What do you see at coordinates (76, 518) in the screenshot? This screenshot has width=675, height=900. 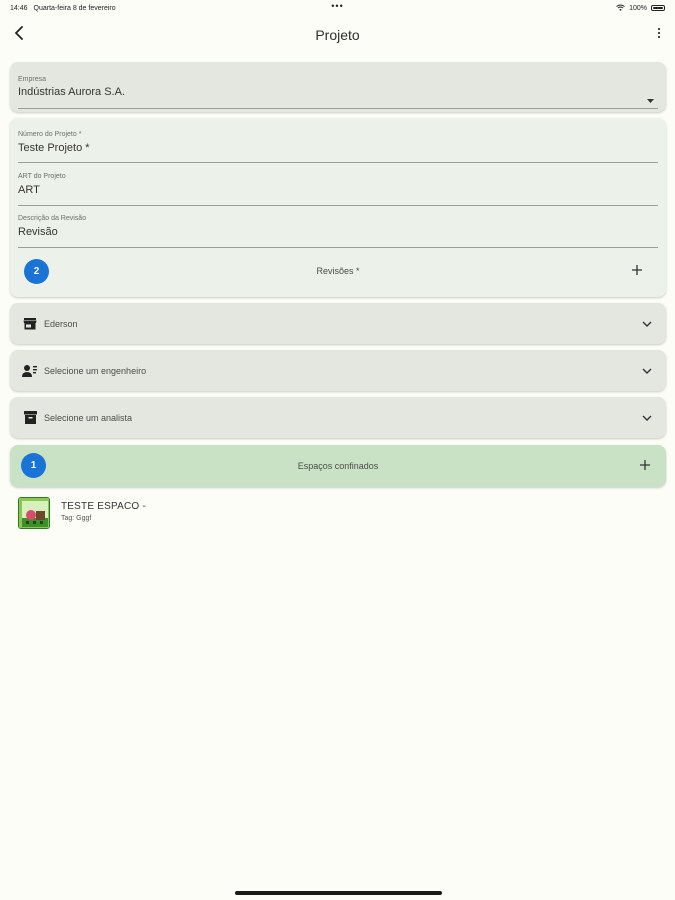 I see `space-item-tag: Tag: Gggf` at bounding box center [76, 518].